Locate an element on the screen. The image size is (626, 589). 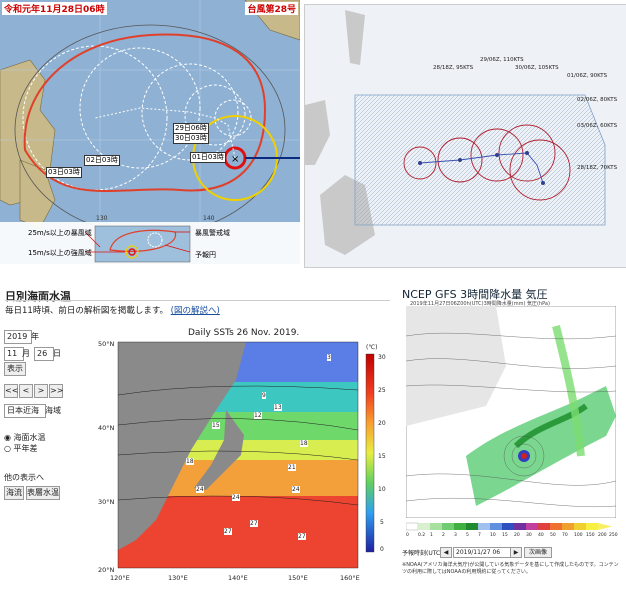
lon-tick: 150°E is located at coordinates (298, 578).